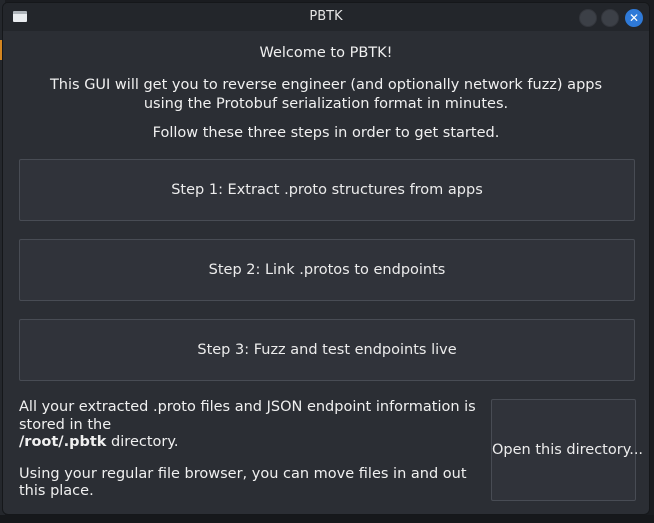  Describe the element at coordinates (326, 53) in the screenshot. I see `welcome-heading: Welcome to PBTK!` at that location.